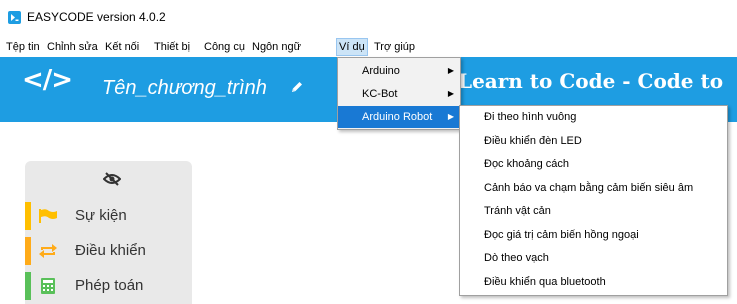  I want to click on menu-item-label: Arduino Robot, so click(397, 117).